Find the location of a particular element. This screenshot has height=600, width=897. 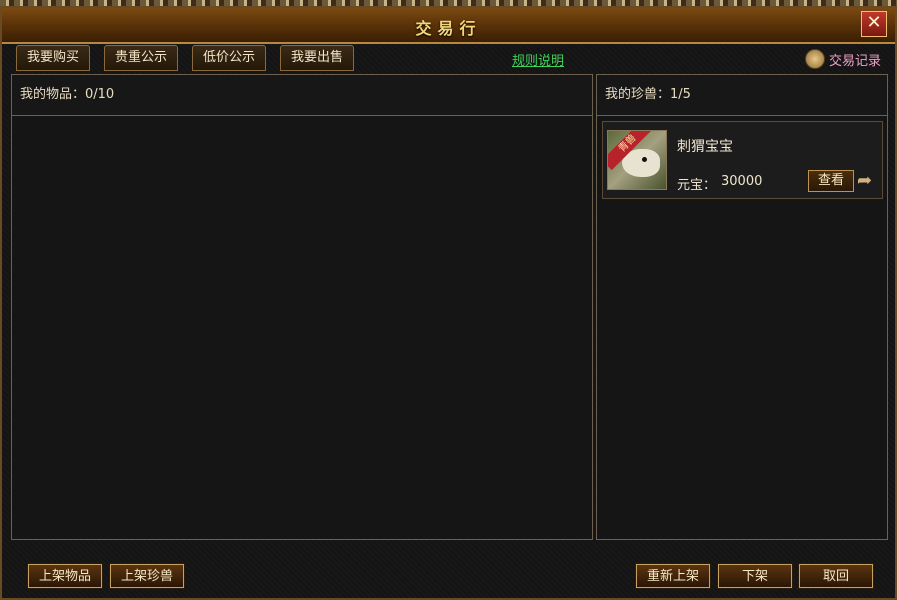

trade-log-label: 交易记录 is located at coordinates (854, 61).